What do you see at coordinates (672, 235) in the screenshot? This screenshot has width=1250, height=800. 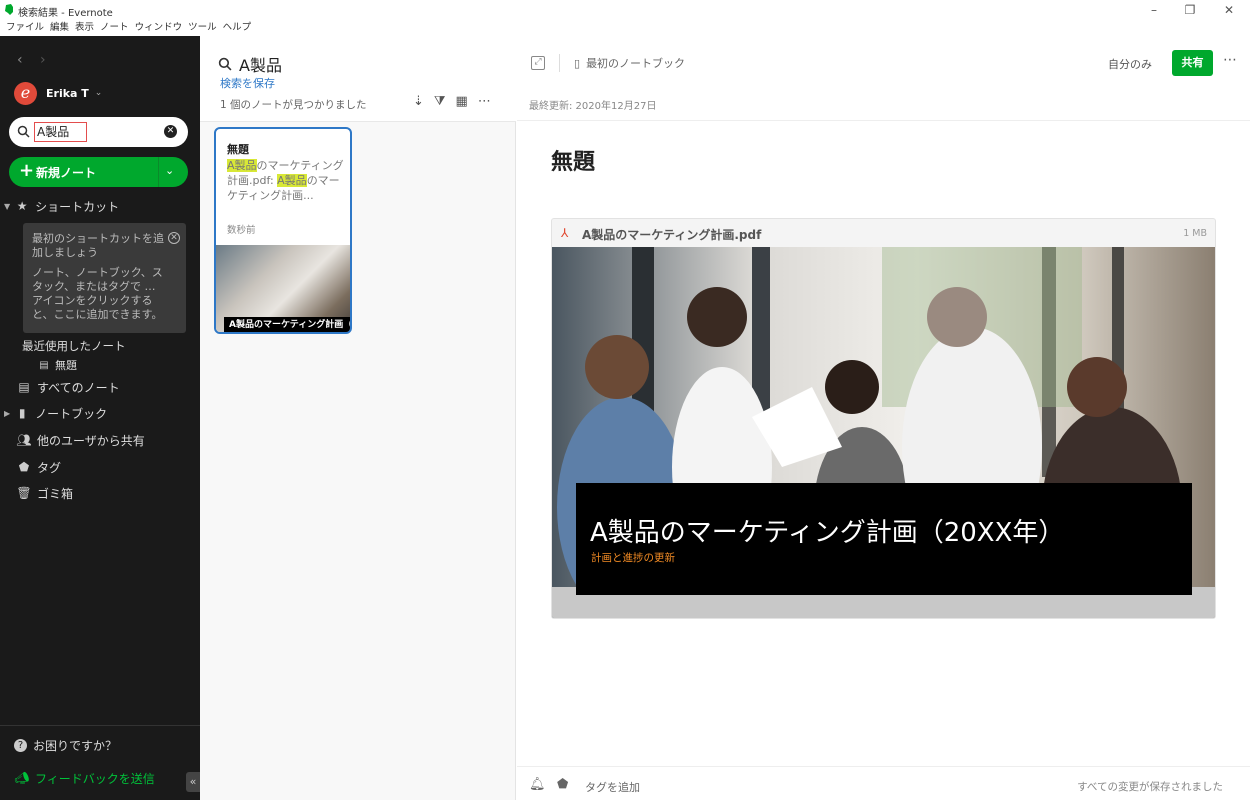 I see `attachment-name: A製品のマーケティング計画.pdf` at bounding box center [672, 235].